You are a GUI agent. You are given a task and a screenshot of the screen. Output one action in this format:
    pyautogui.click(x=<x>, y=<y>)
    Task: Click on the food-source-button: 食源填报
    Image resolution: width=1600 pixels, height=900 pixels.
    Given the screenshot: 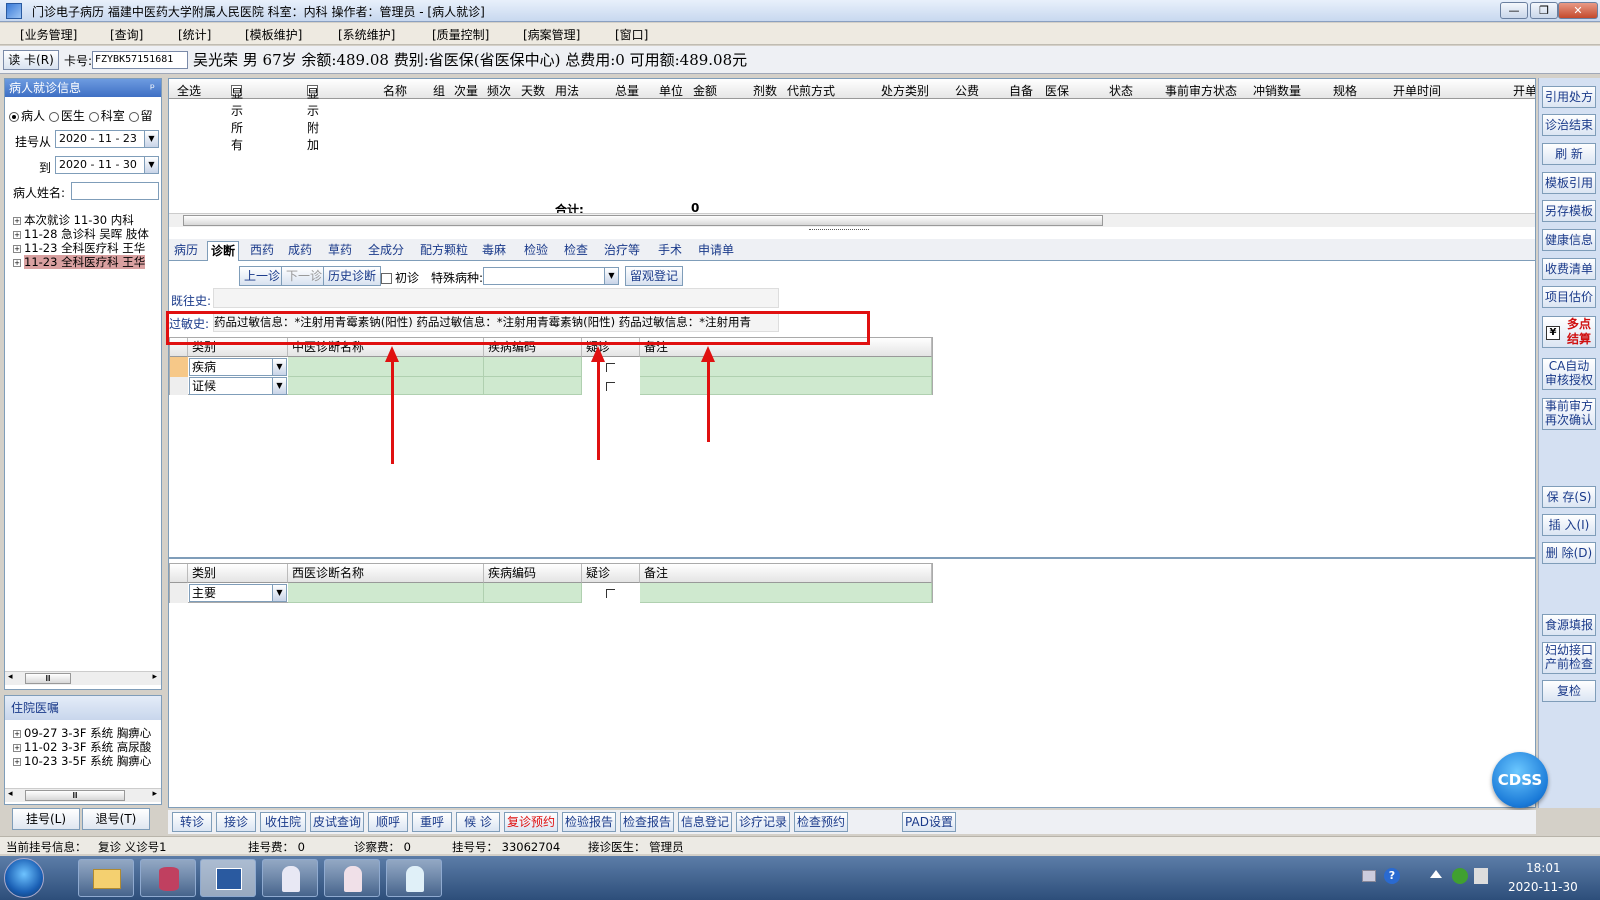 What is the action you would take?
    pyautogui.click(x=1569, y=625)
    